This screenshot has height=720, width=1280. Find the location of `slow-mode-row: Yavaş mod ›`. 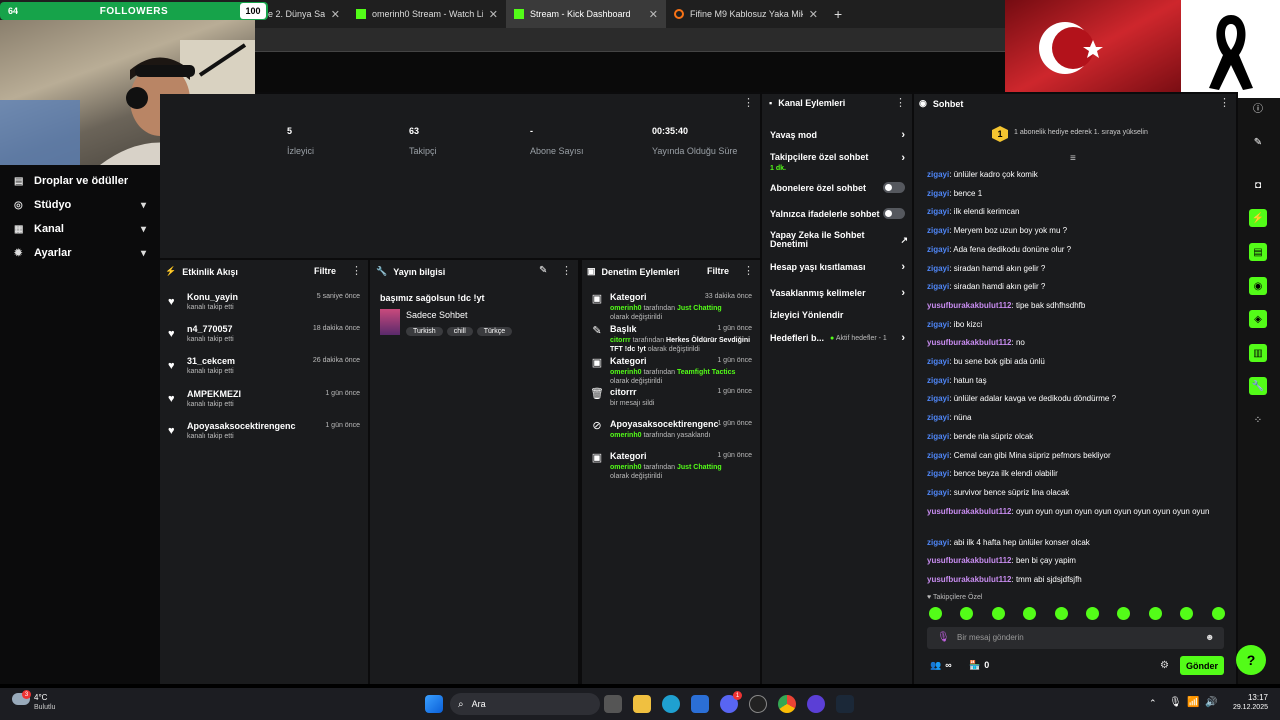

slow-mode-row: Yavaş mod › is located at coordinates (837, 135).